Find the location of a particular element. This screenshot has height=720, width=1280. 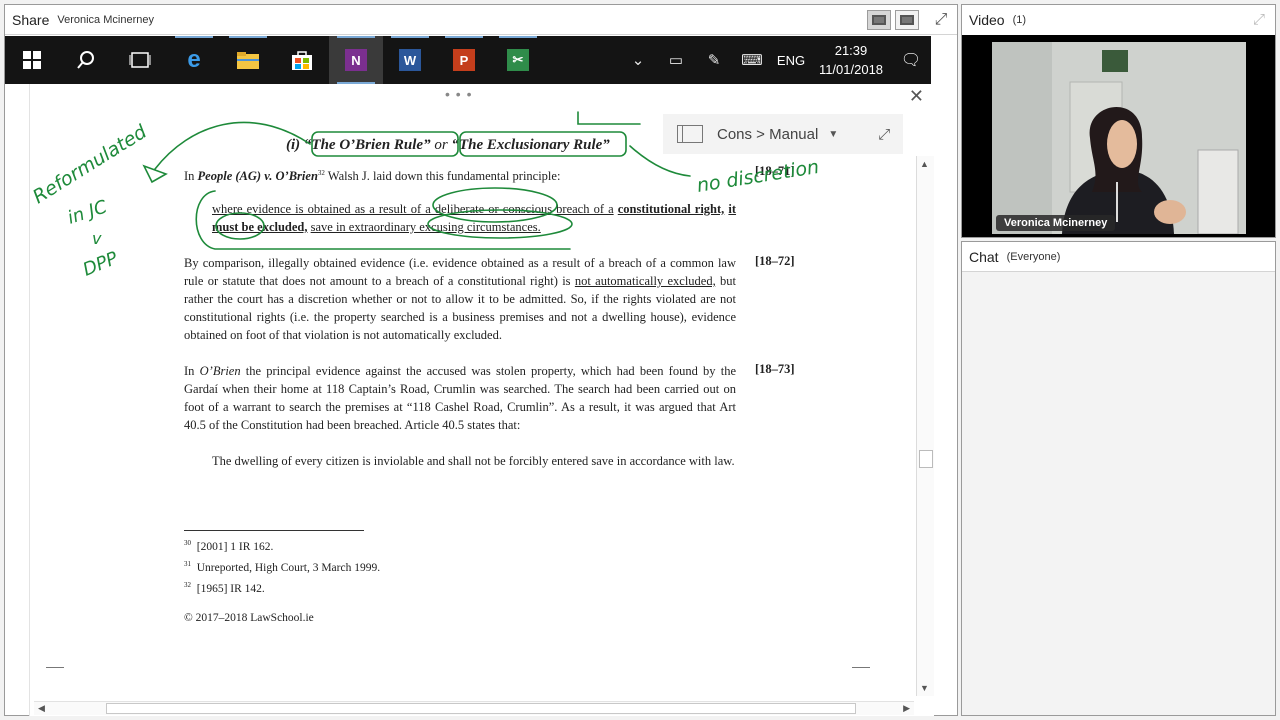

fit-width-button is located at coordinates (879, 20).